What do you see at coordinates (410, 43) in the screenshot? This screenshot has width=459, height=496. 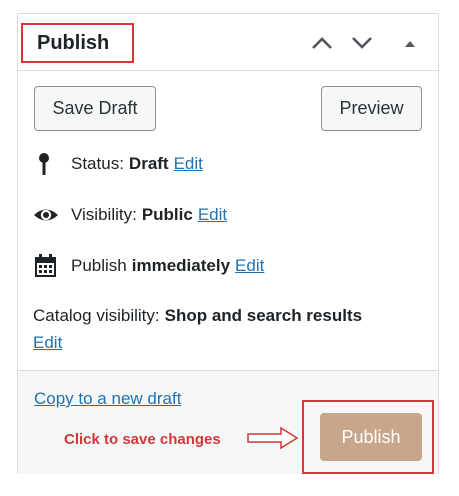 I see `triangle-up-icon` at bounding box center [410, 43].